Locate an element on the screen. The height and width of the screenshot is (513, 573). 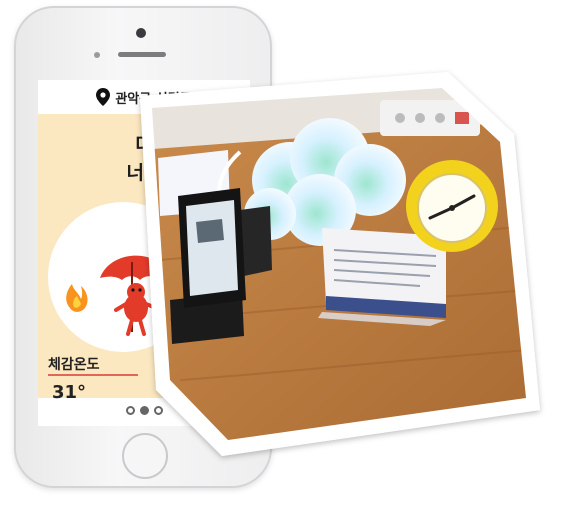
yellow-alarm-clock is located at coordinates (452, 206).